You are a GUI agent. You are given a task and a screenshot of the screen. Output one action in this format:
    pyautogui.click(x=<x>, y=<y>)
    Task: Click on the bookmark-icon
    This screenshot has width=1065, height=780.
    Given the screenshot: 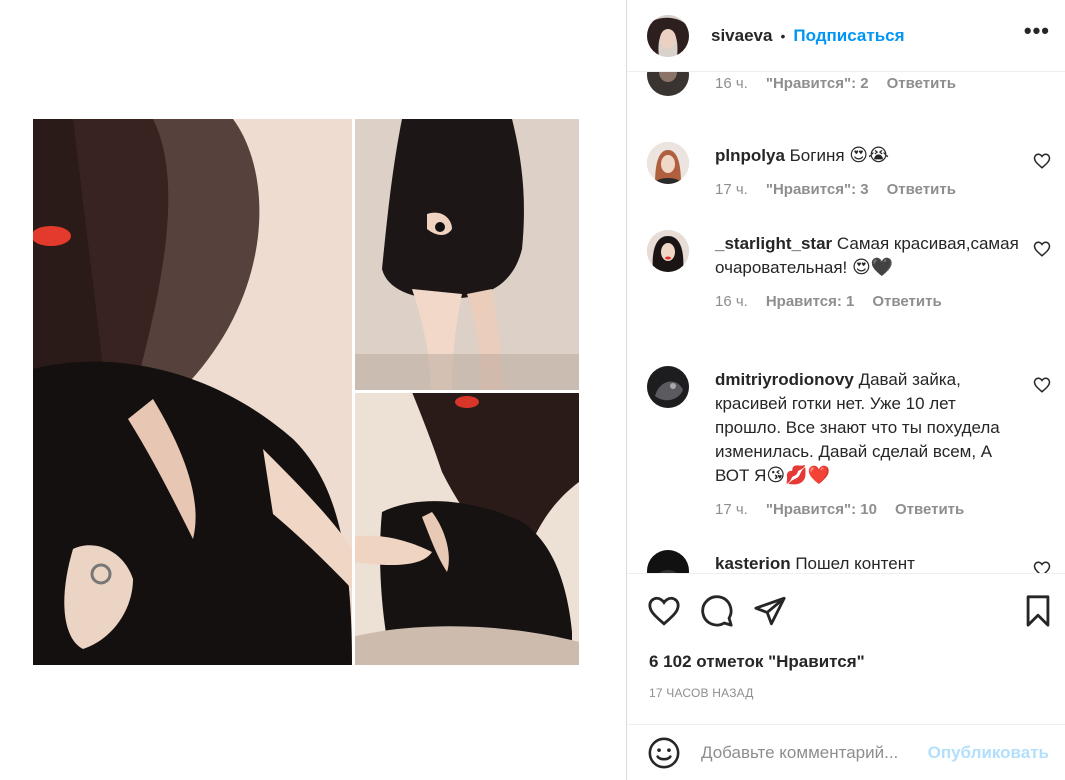 What is the action you would take?
    pyautogui.click(x=1038, y=611)
    